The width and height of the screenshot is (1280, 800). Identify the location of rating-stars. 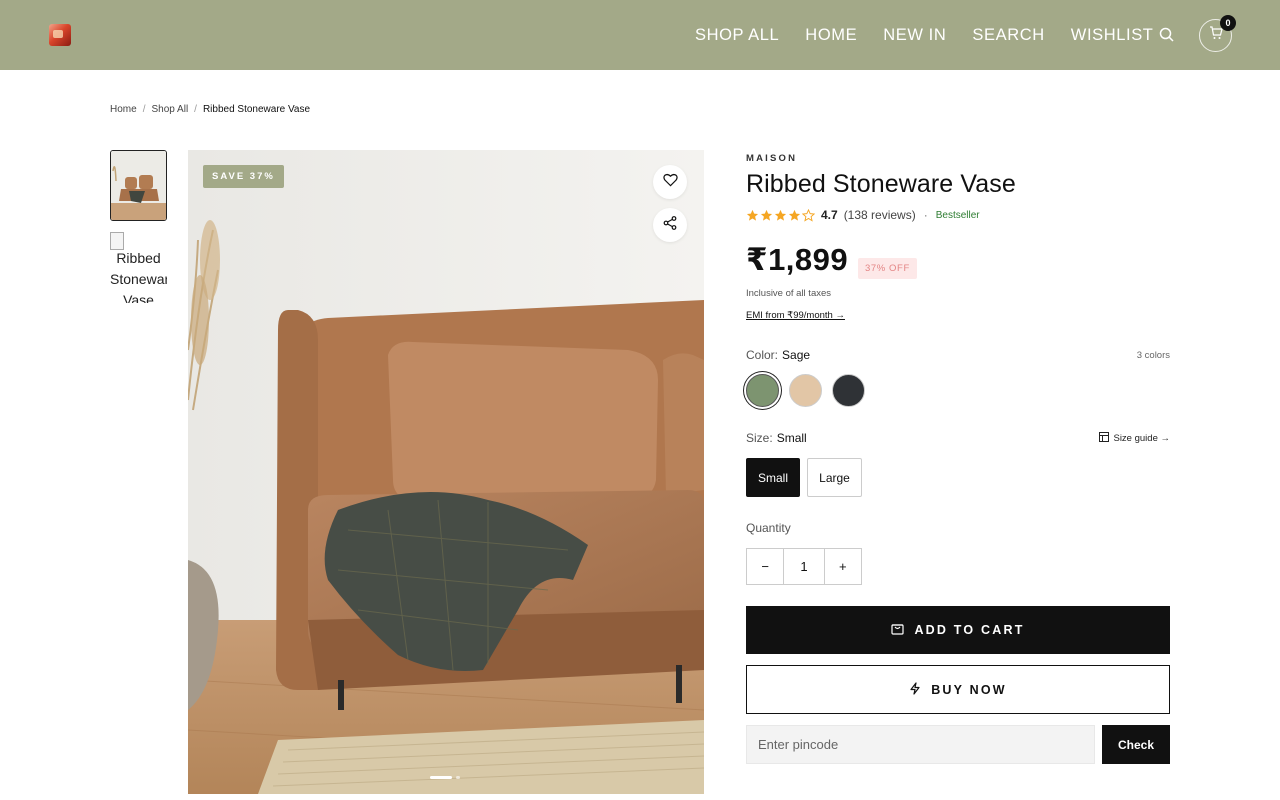
(780, 215).